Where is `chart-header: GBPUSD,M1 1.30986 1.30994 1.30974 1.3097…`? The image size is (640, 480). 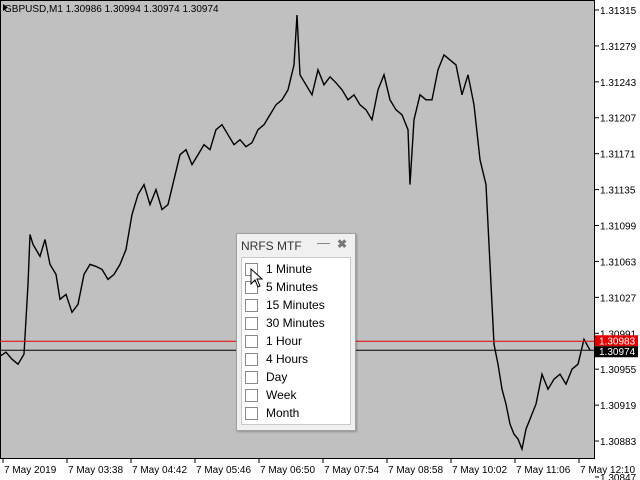 chart-header: GBPUSD,M1 1.30986 1.30994 1.30974 1.3097… is located at coordinates (111, 9).